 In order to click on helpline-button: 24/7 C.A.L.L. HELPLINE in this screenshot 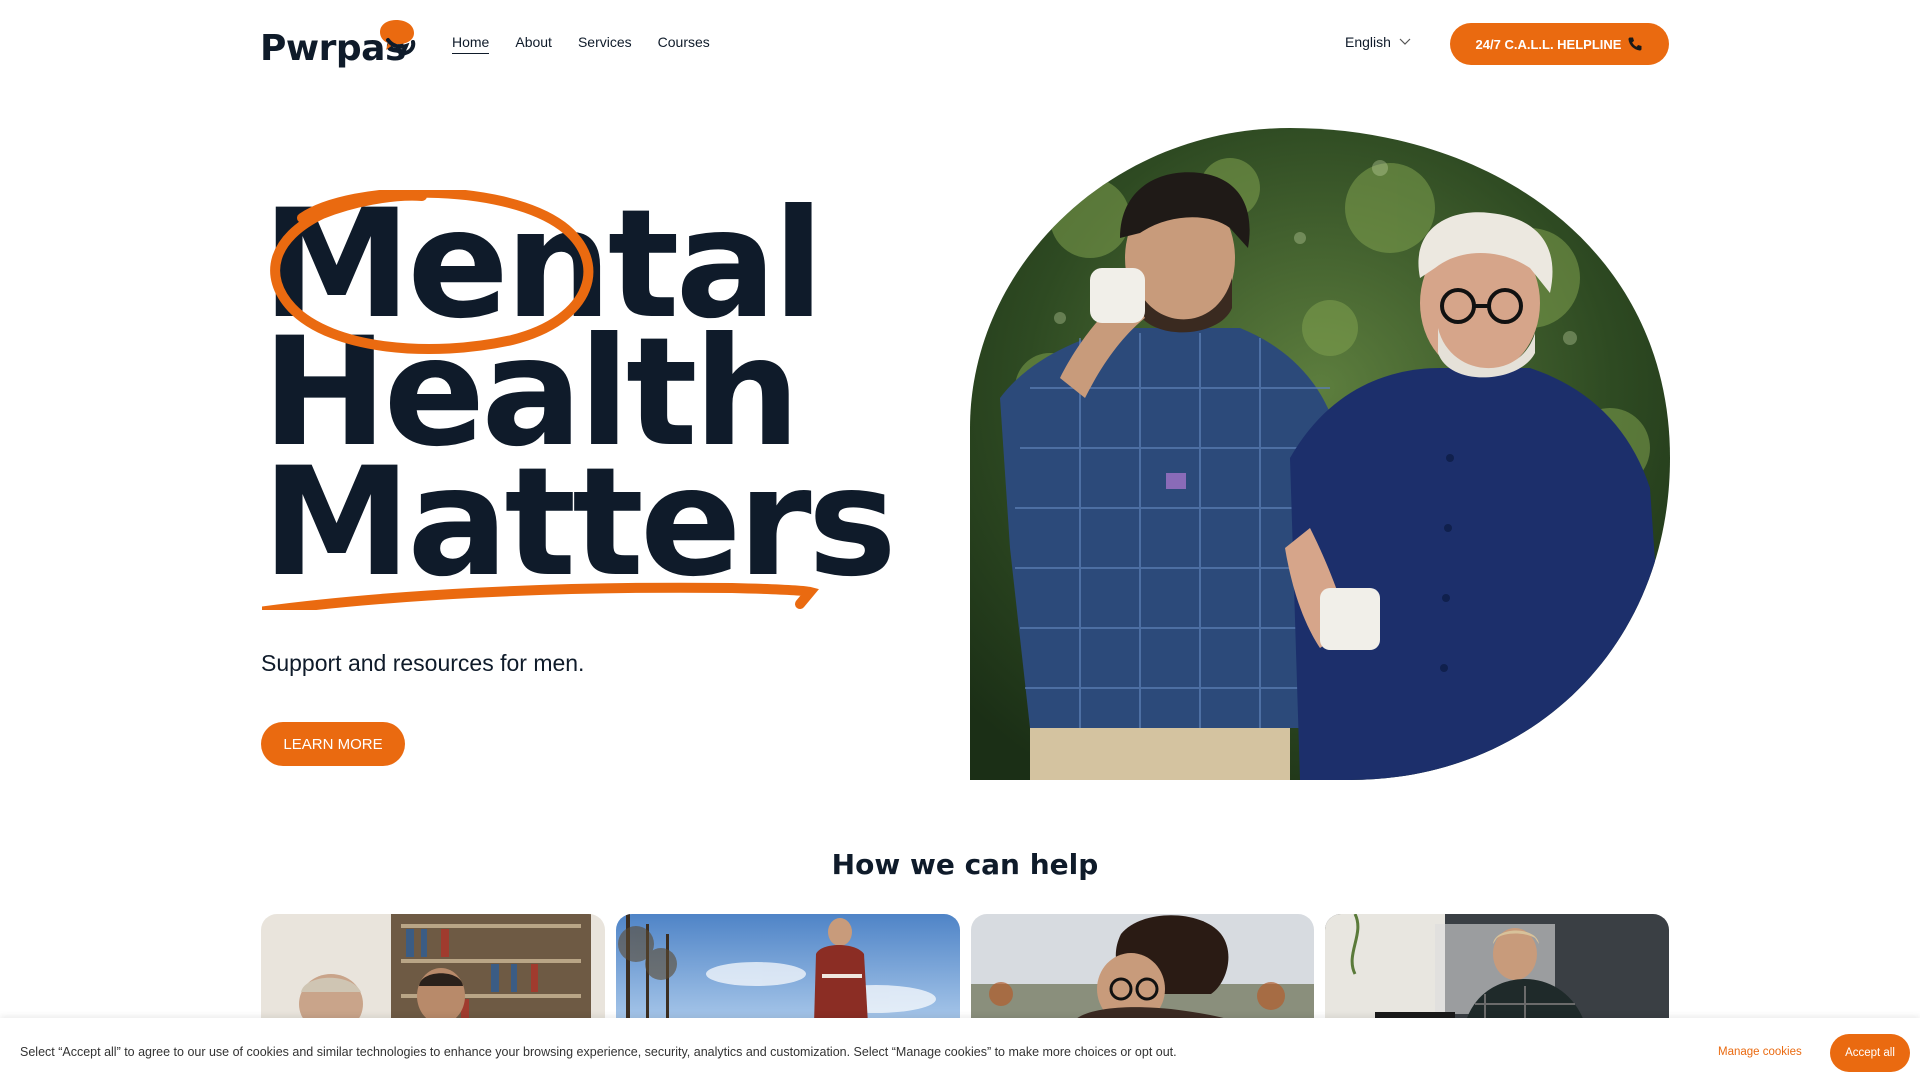, I will do `click(1559, 44)`.